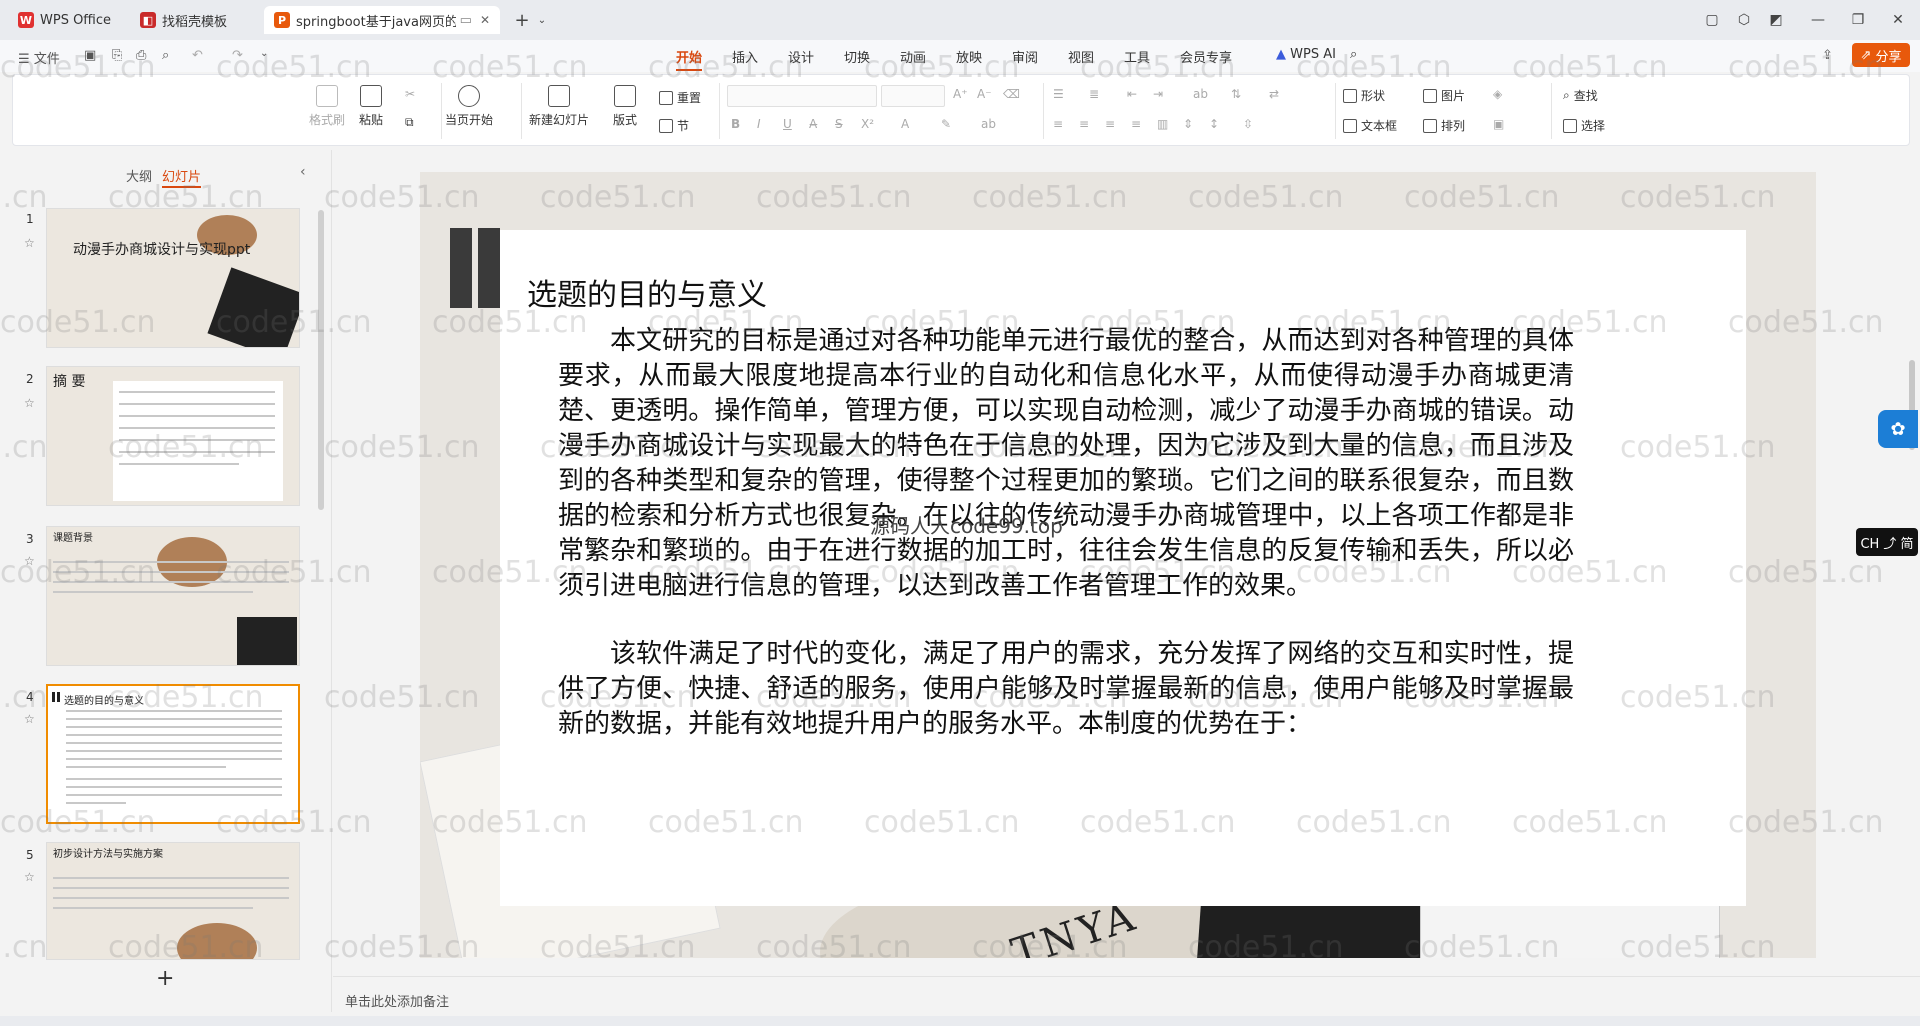 The height and width of the screenshot is (1026, 1920). Describe the element at coordinates (1858, 20) in the screenshot. I see `restore-icon: ❐` at that location.